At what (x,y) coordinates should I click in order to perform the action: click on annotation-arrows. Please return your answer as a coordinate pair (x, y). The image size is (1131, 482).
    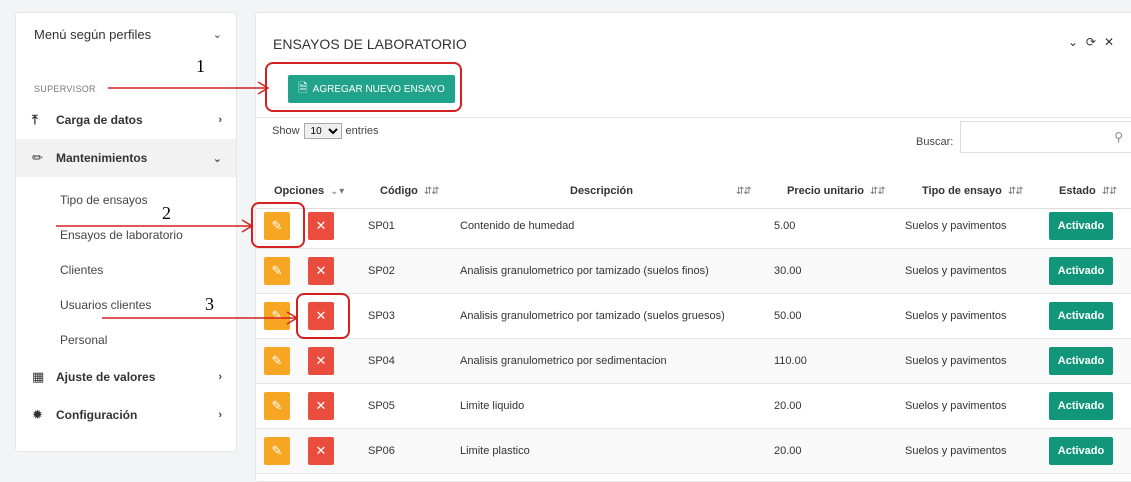
    Looking at the image, I should click on (177, 203).